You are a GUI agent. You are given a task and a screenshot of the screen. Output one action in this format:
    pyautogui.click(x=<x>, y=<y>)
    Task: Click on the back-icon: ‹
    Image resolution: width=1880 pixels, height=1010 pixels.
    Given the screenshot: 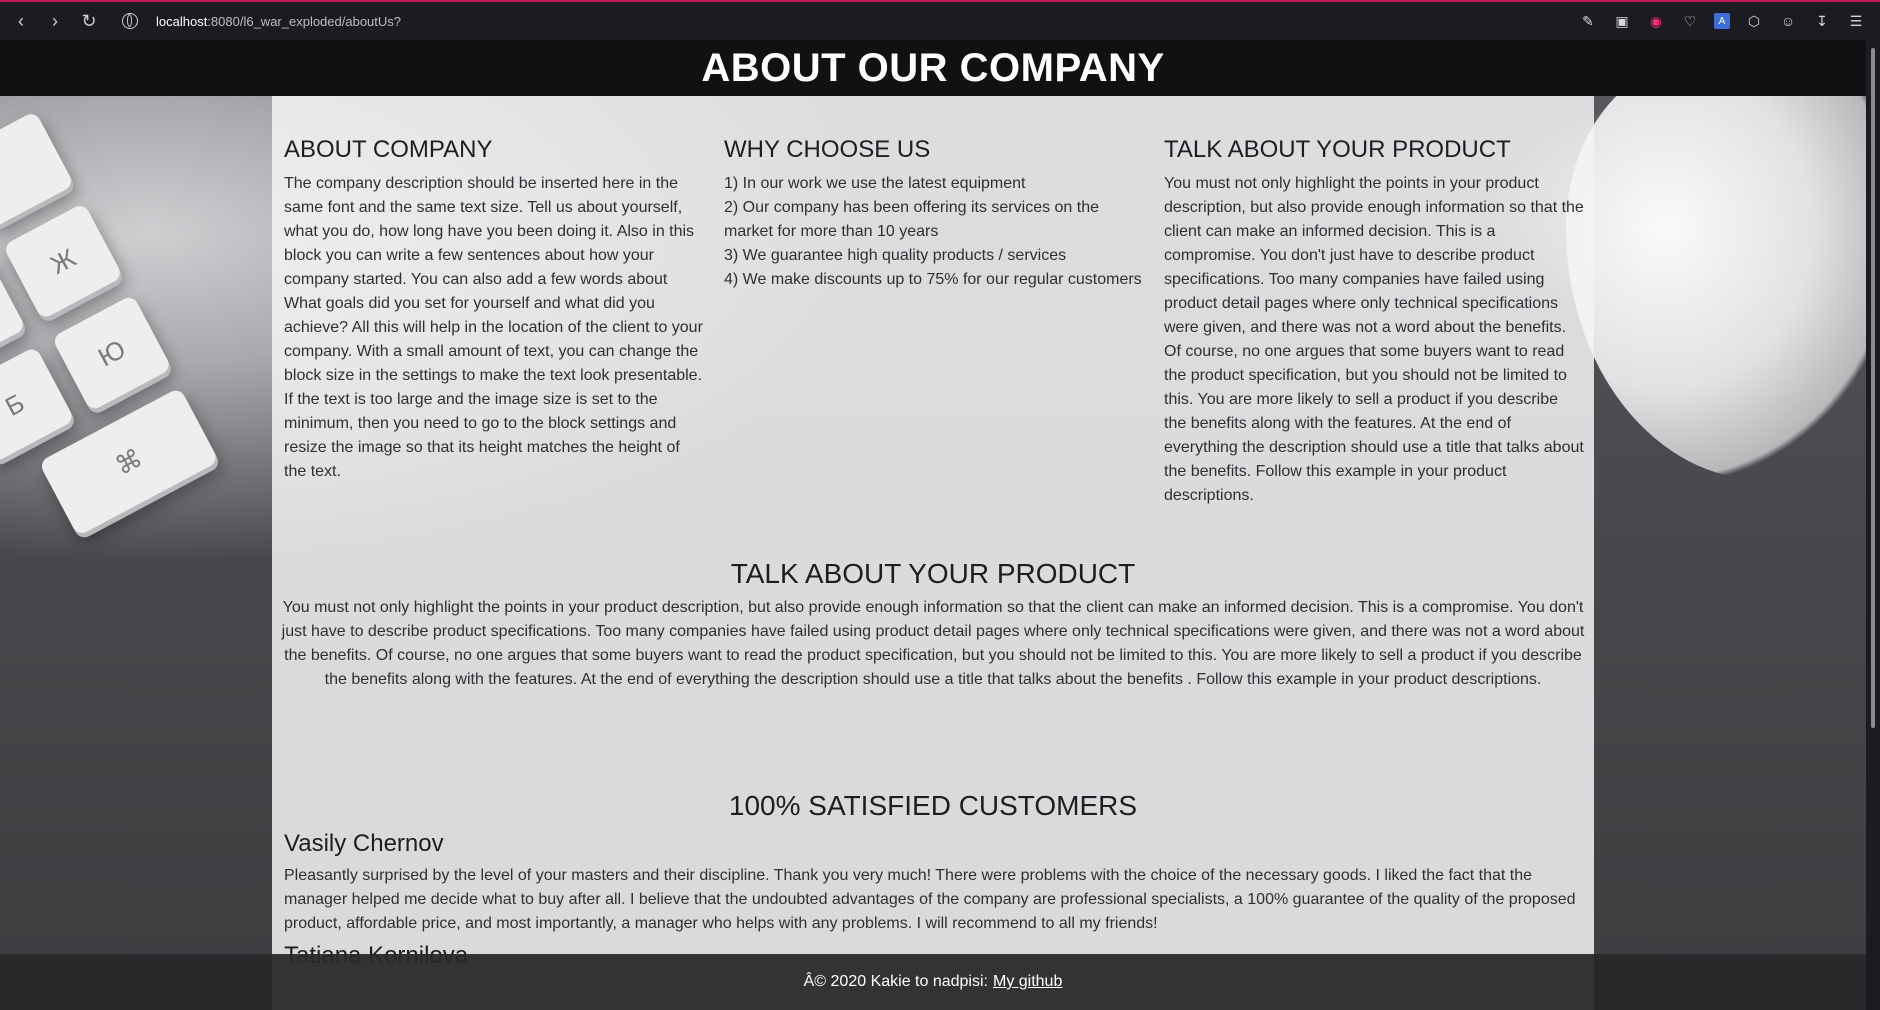 What is the action you would take?
    pyautogui.click(x=21, y=21)
    